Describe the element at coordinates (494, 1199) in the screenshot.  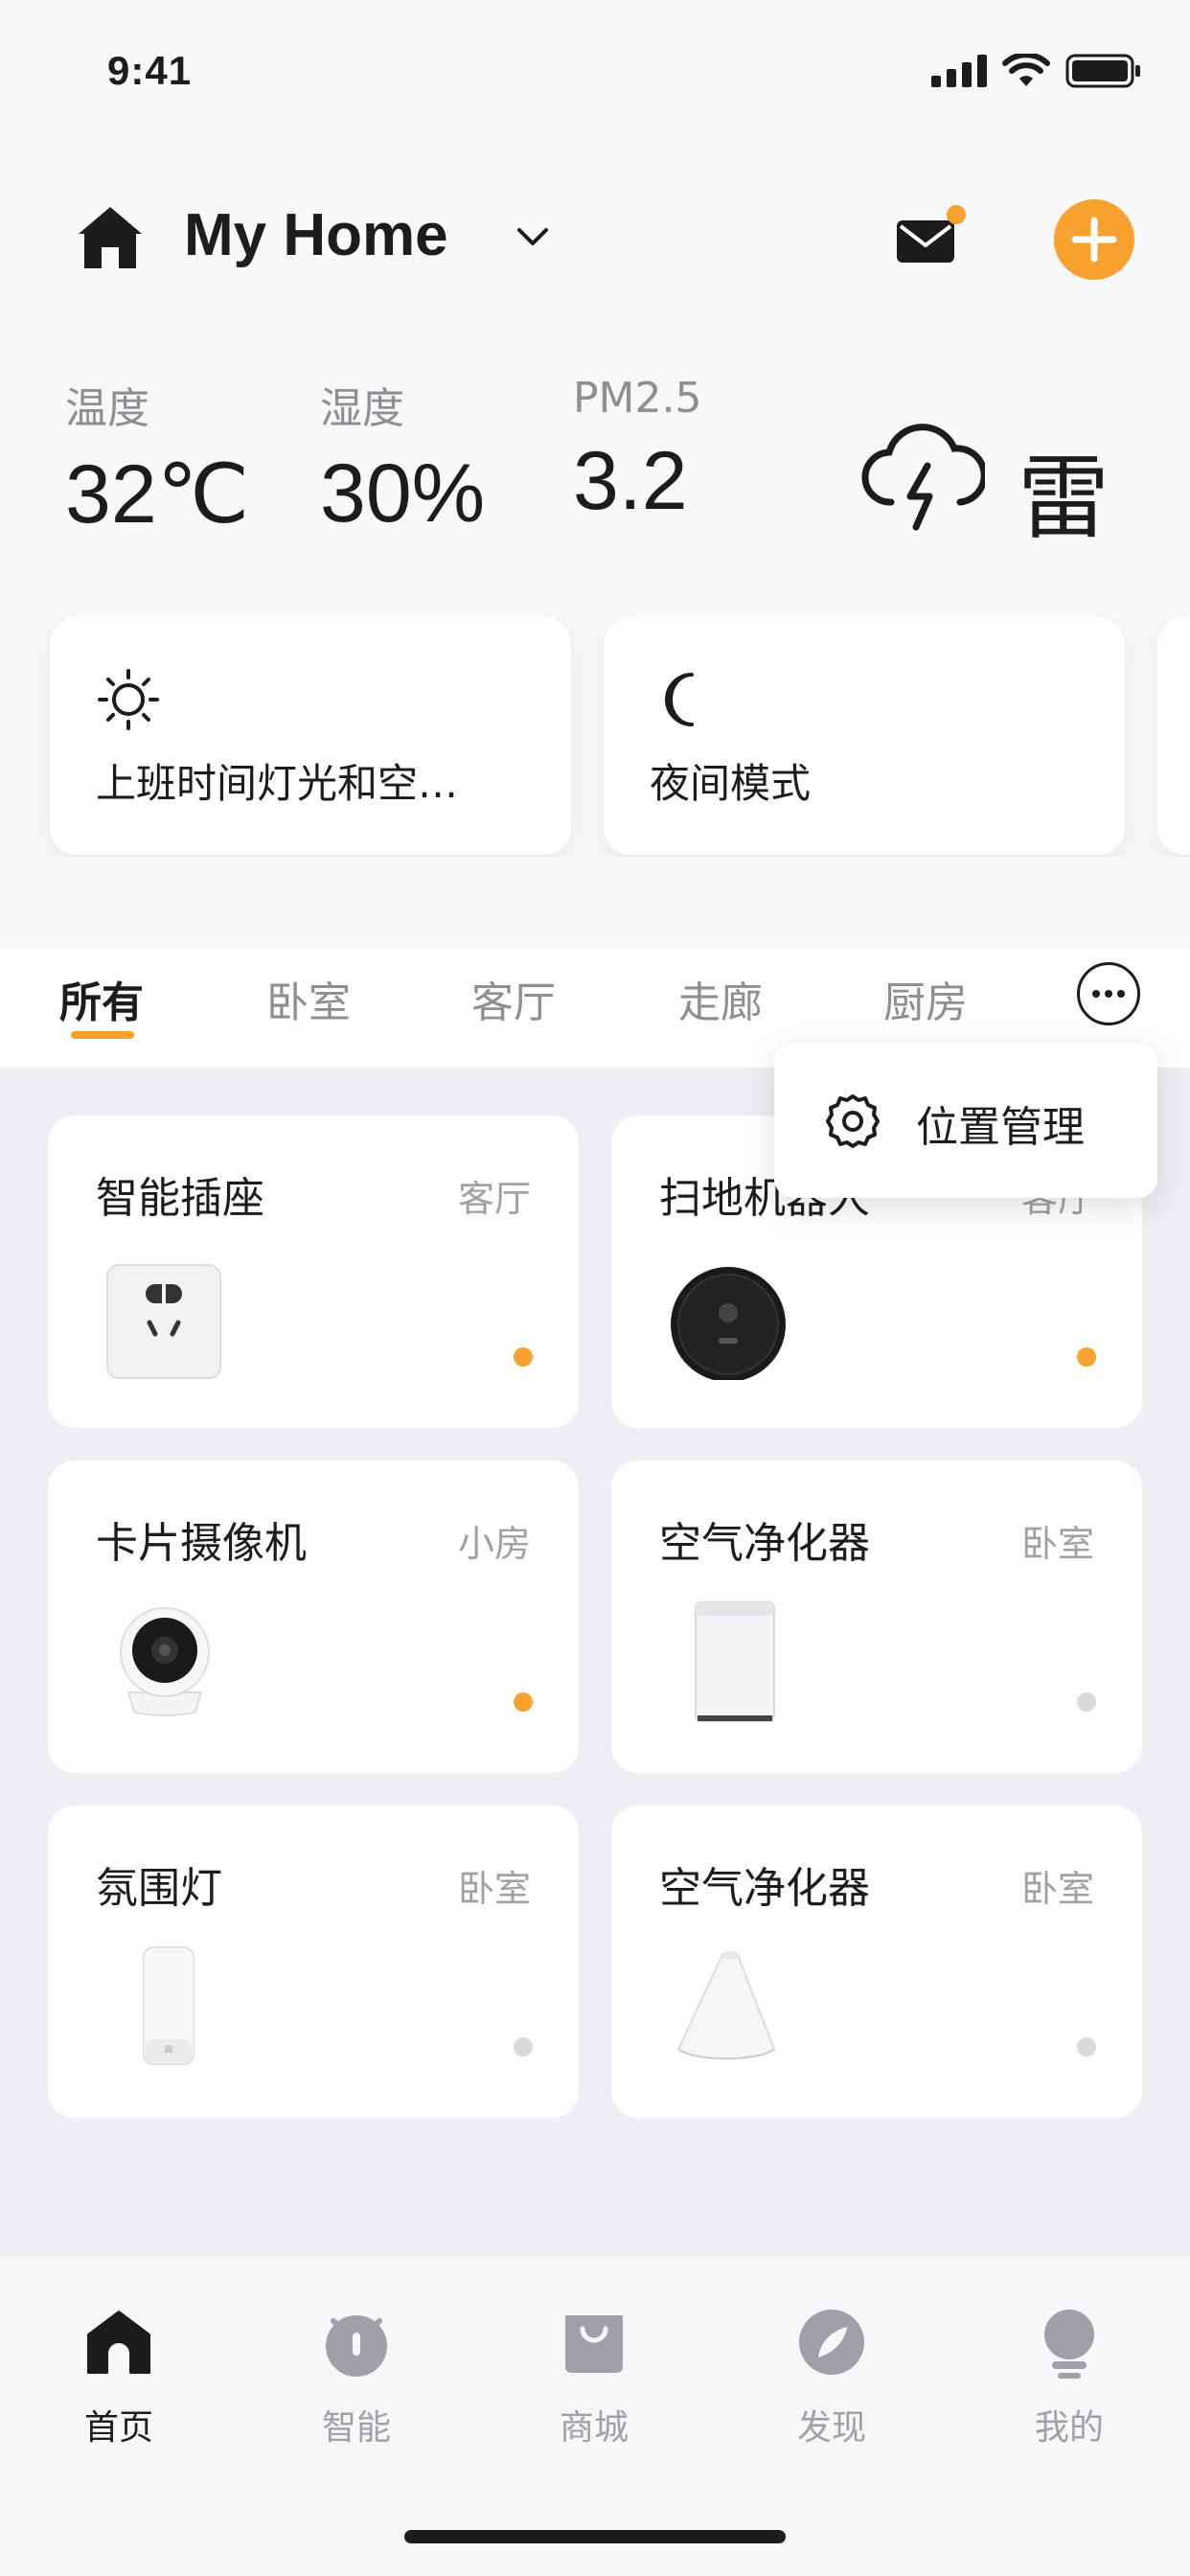
I see `device-room: 客厅` at that location.